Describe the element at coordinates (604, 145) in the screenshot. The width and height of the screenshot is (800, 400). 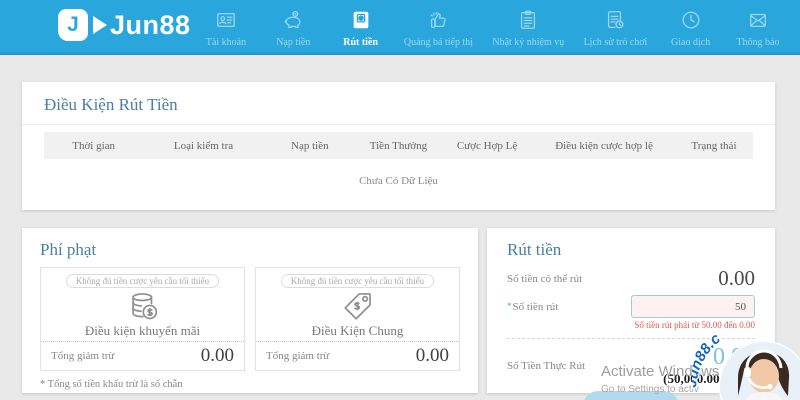
I see `column-header: Điều kiện cược hợp lệ` at that location.